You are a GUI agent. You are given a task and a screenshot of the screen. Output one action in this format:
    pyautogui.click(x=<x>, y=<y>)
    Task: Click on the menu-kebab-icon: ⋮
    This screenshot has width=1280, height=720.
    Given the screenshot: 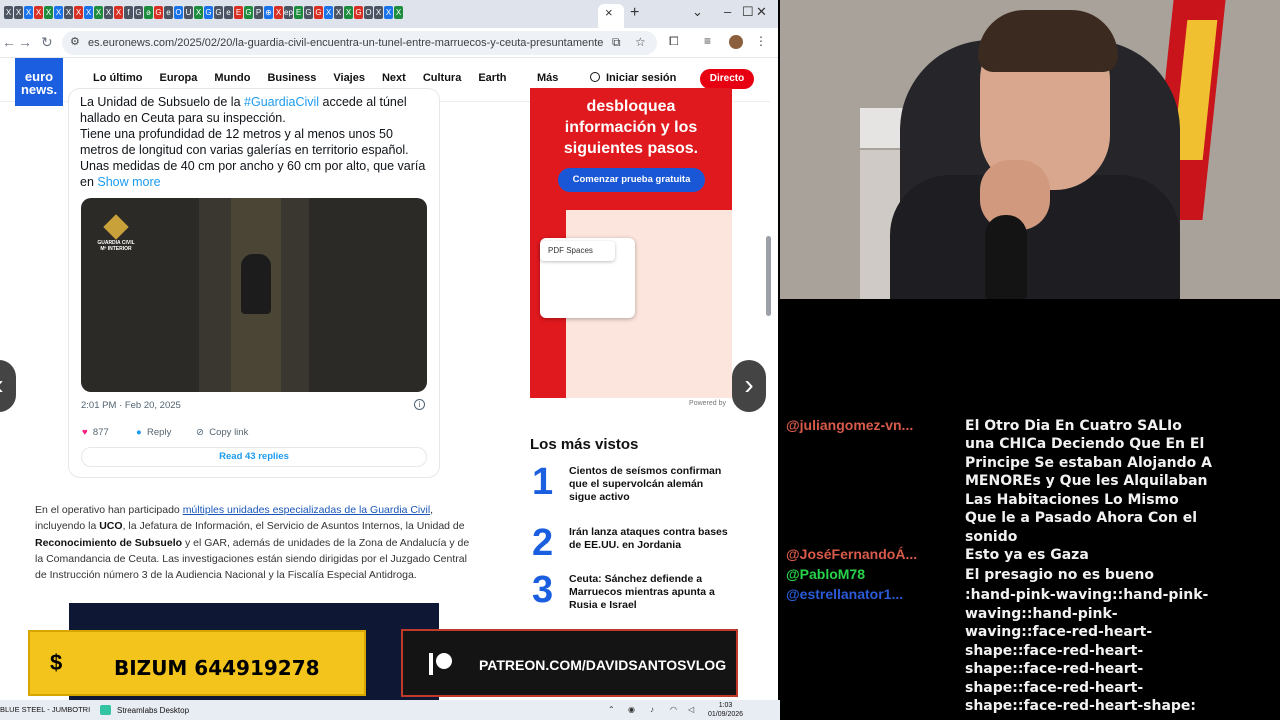 What is the action you would take?
    pyautogui.click(x=761, y=41)
    